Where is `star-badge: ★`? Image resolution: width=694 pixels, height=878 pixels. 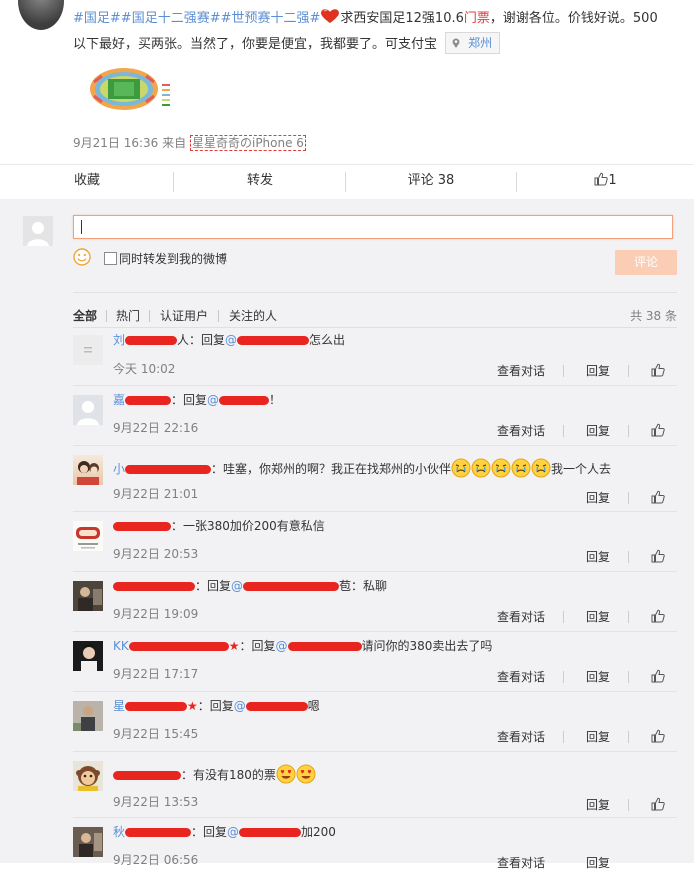
star-badge: ★ is located at coordinates (192, 706).